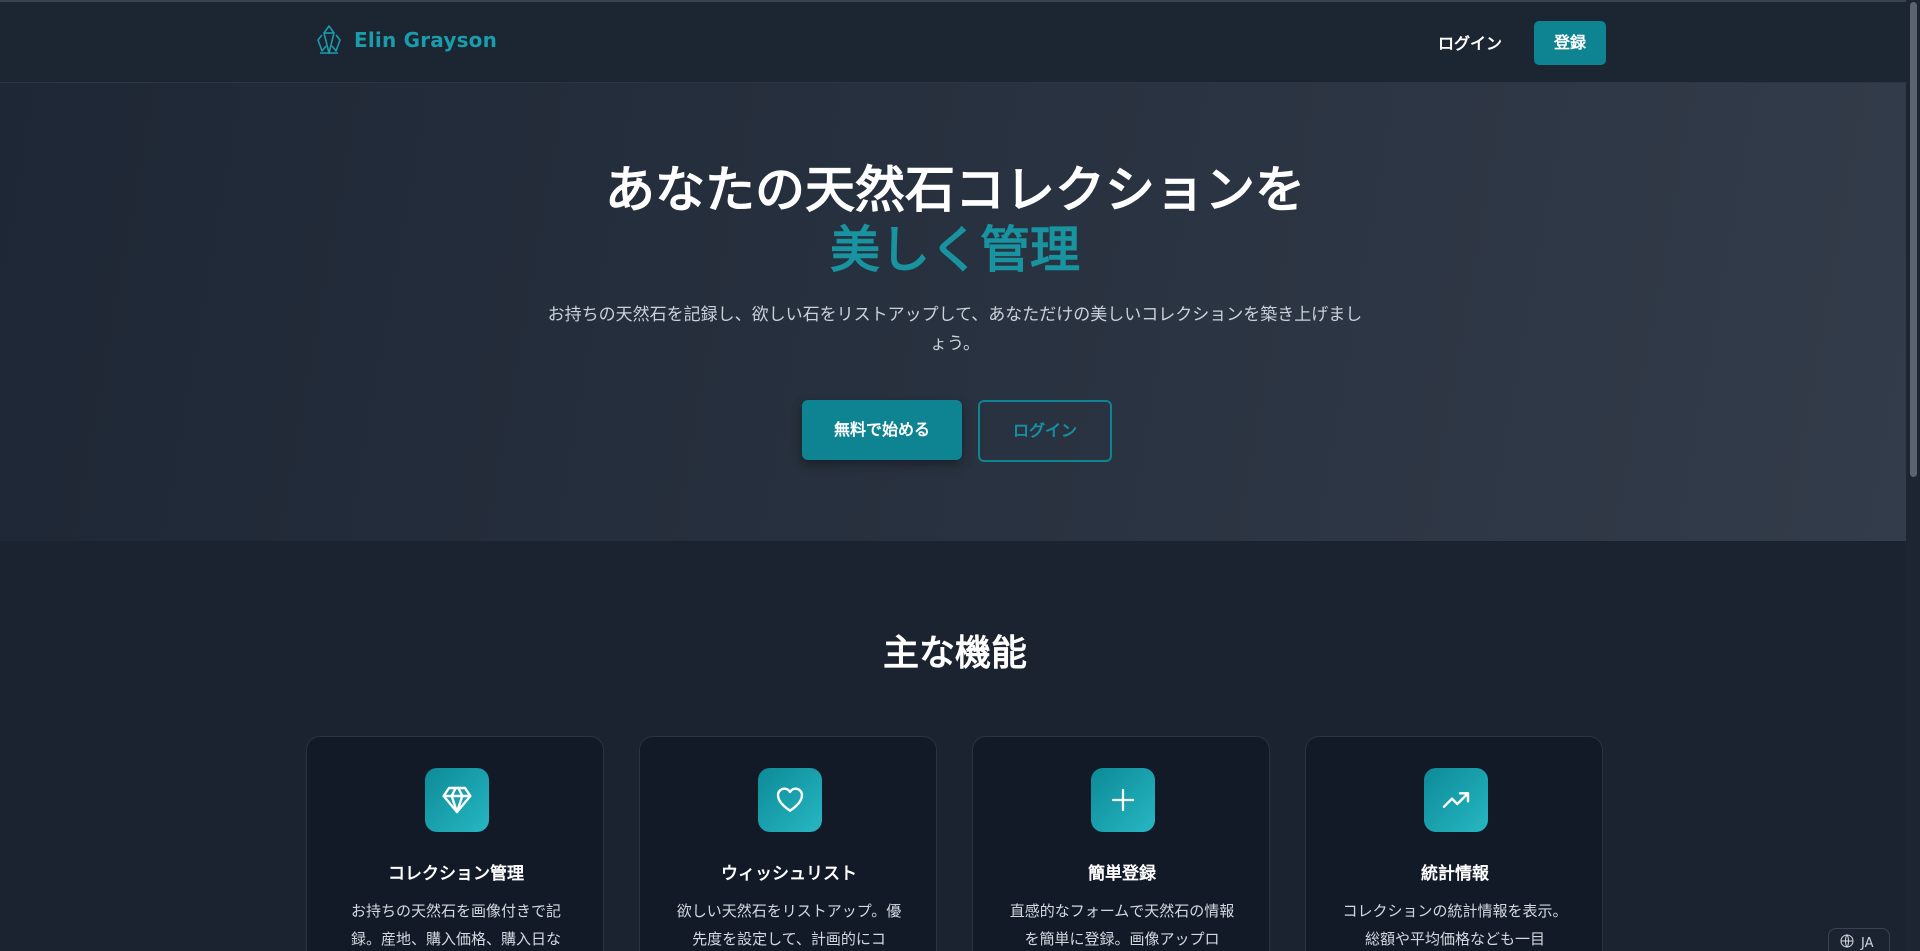 Image resolution: width=1920 pixels, height=951 pixels. Describe the element at coordinates (1570, 43) in the screenshot. I see `header-register-button: 登録` at that location.